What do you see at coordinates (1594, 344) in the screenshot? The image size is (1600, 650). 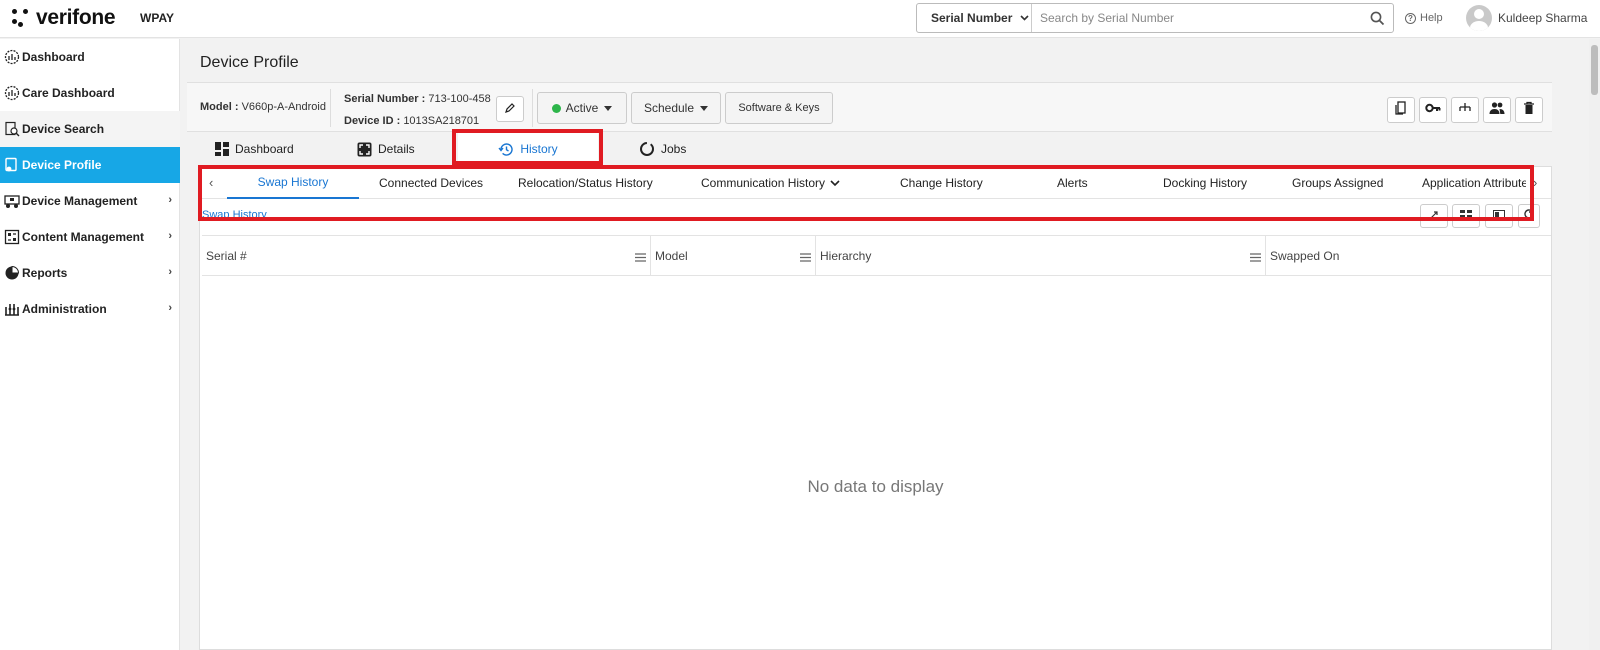 I see `page-scrollbar` at bounding box center [1594, 344].